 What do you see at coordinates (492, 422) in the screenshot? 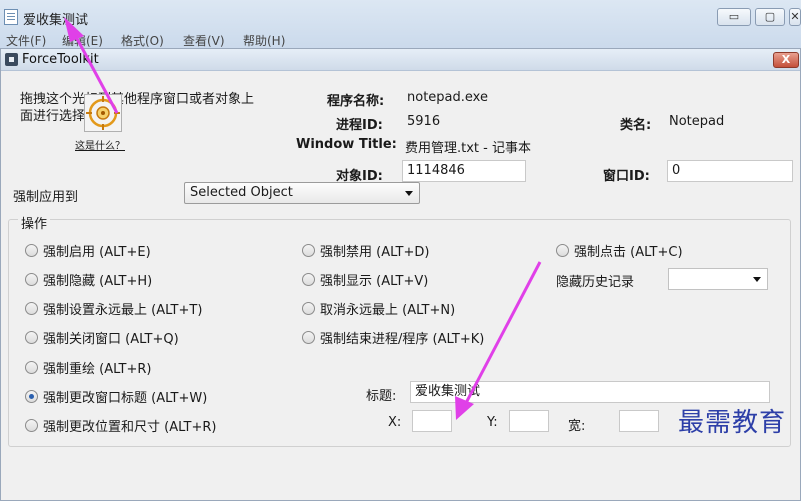
I see `y-label: Y:` at bounding box center [492, 422].